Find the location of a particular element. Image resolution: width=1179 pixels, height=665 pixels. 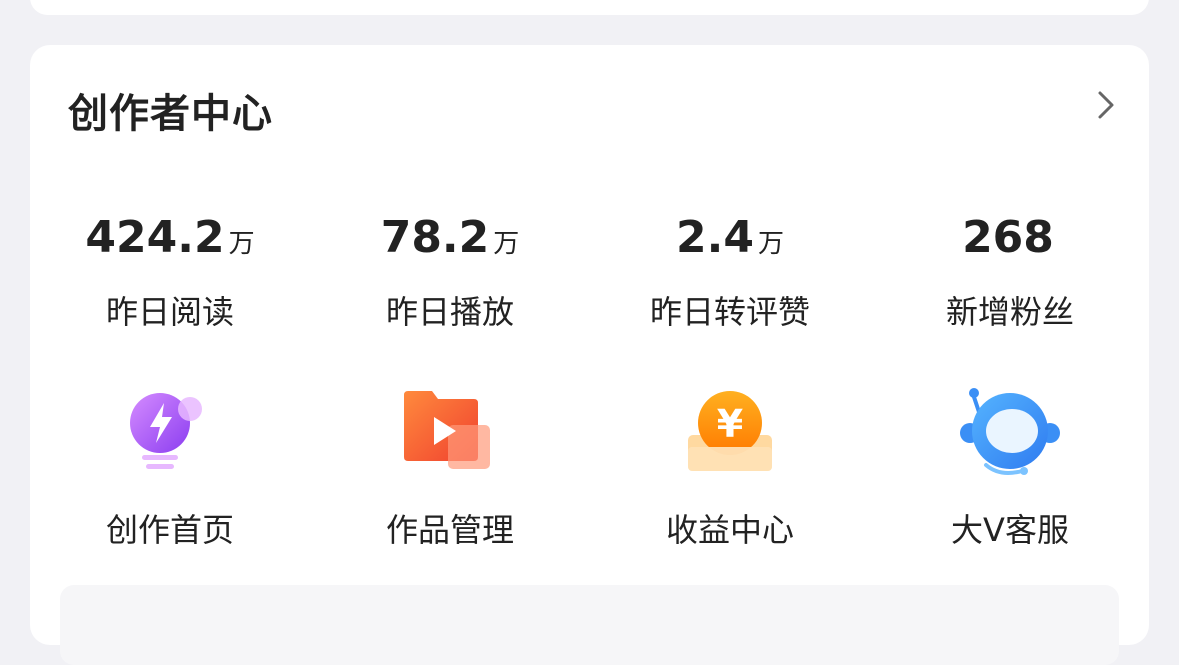

tool-revenue-center: ¥ 收益中心 is located at coordinates (730, 468).